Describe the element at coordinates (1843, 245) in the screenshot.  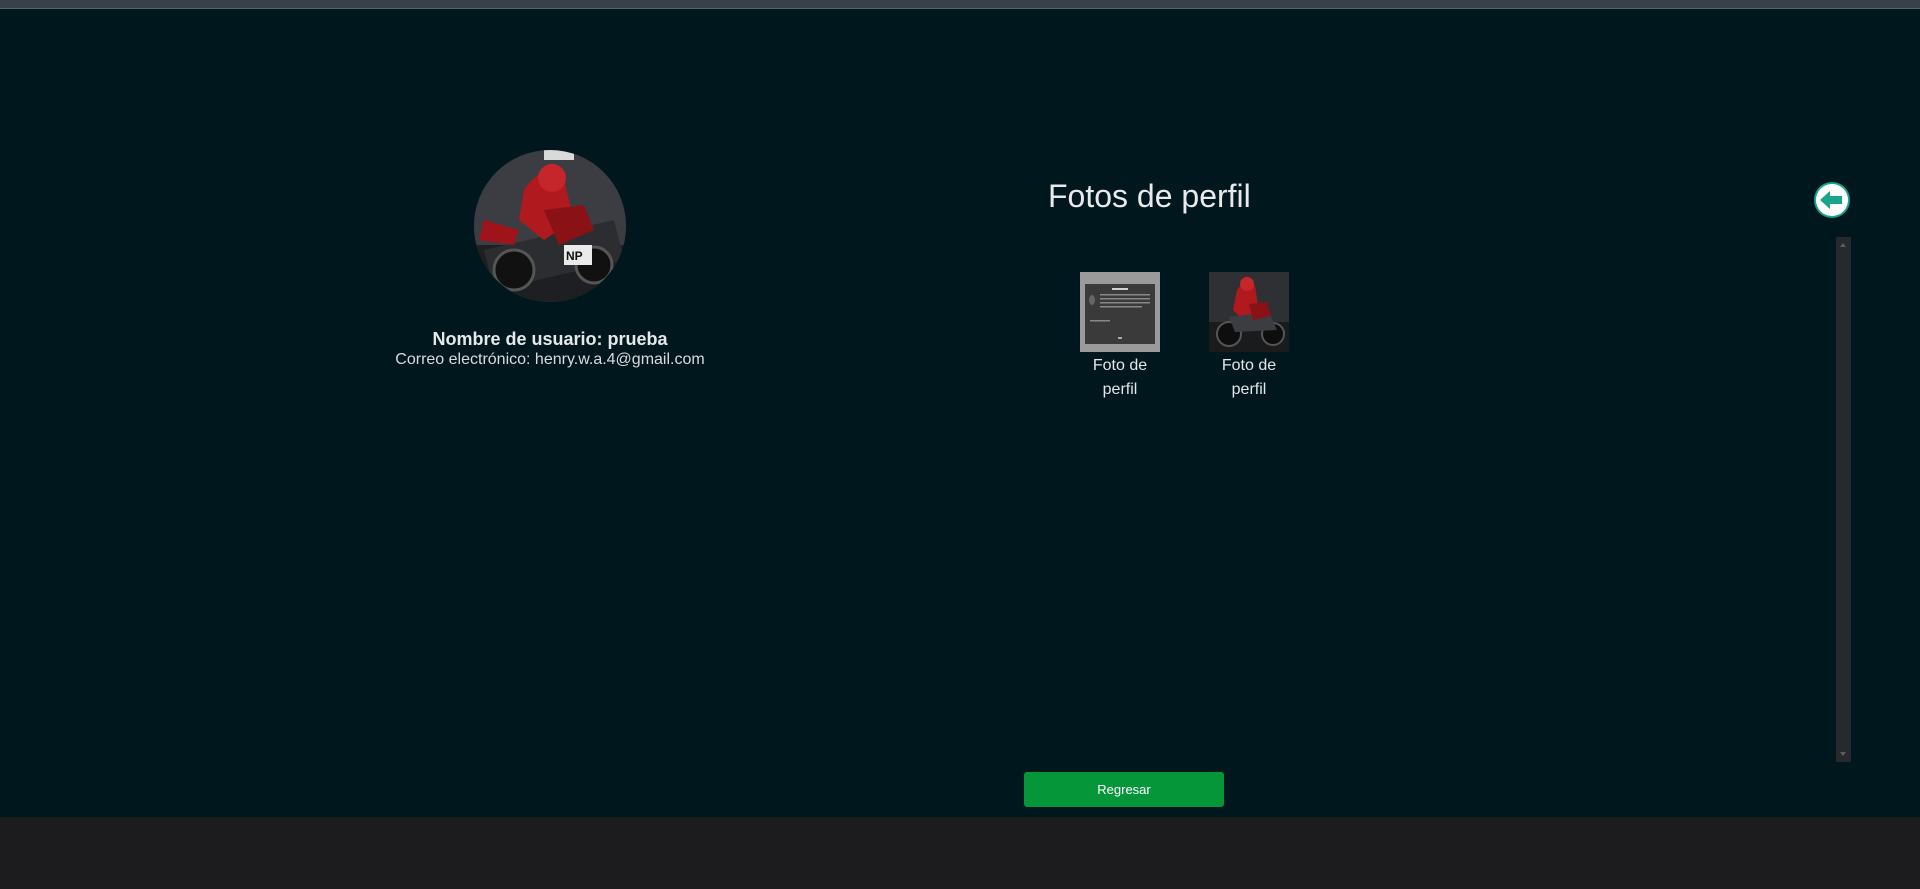
I see `scroll-up-arrow` at that location.